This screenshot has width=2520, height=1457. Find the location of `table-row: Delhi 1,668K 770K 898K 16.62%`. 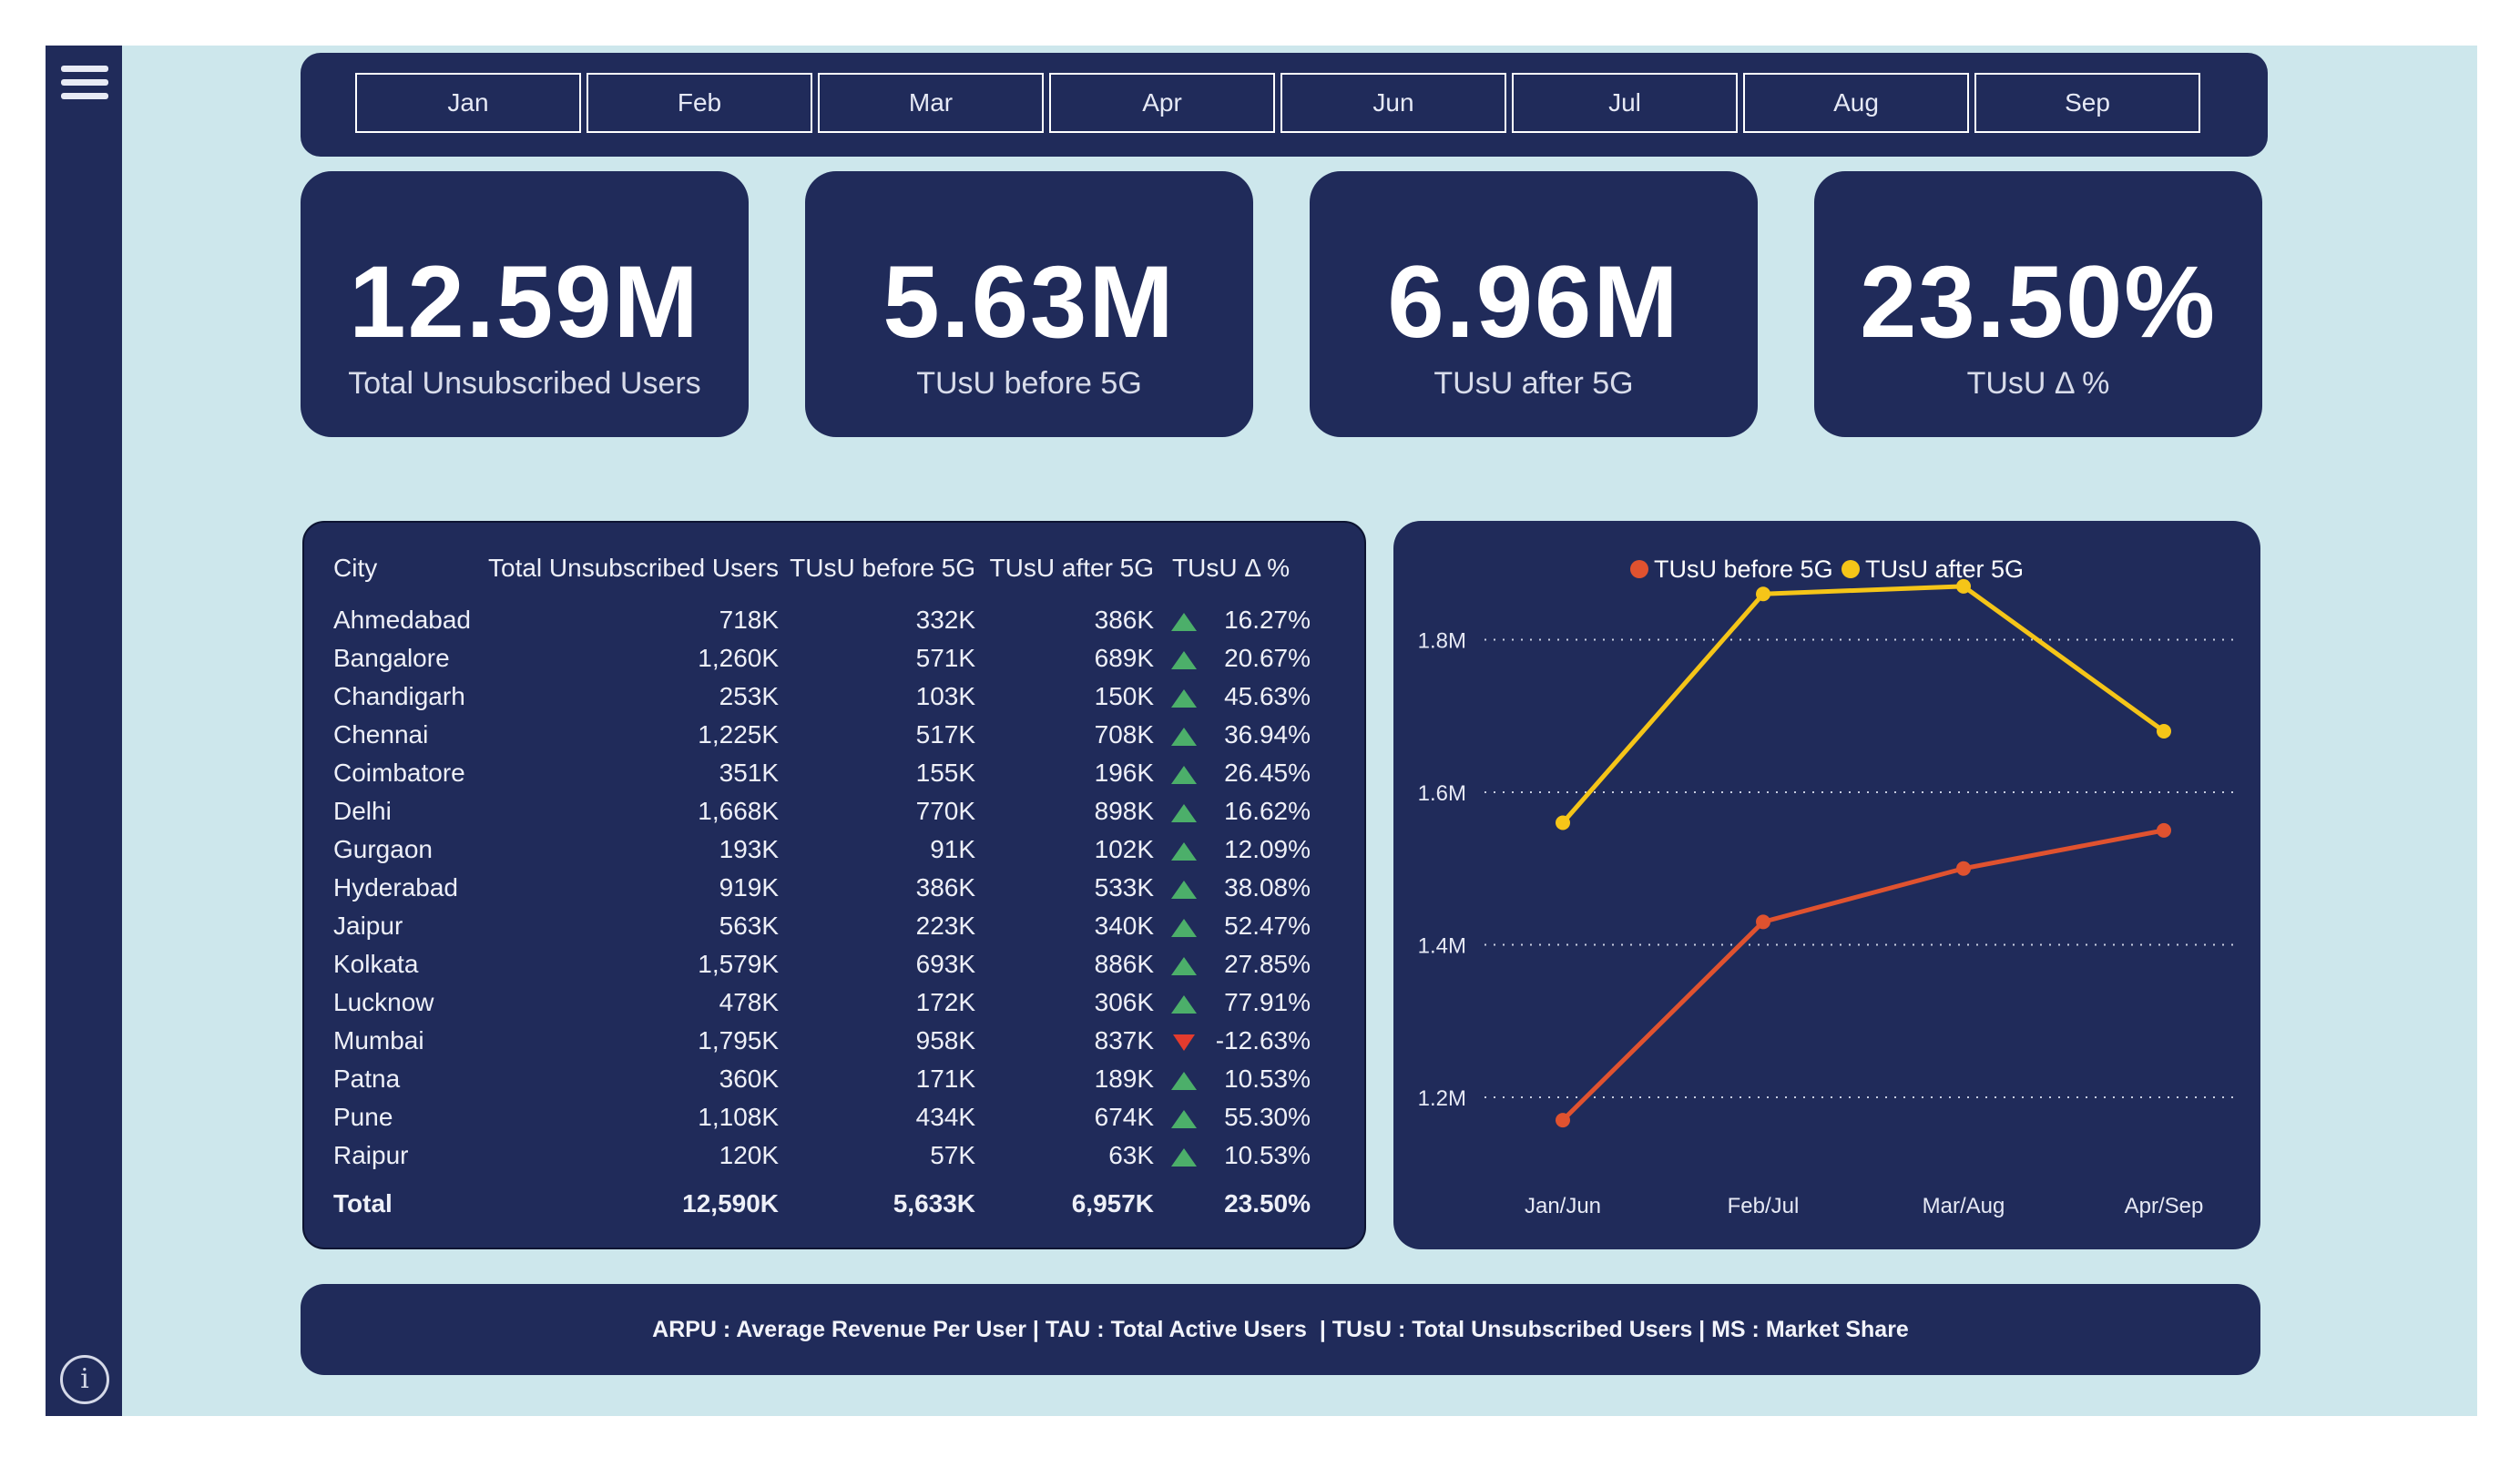

table-row: Delhi 1,668K 770K 898K 16.62% is located at coordinates (822, 811).